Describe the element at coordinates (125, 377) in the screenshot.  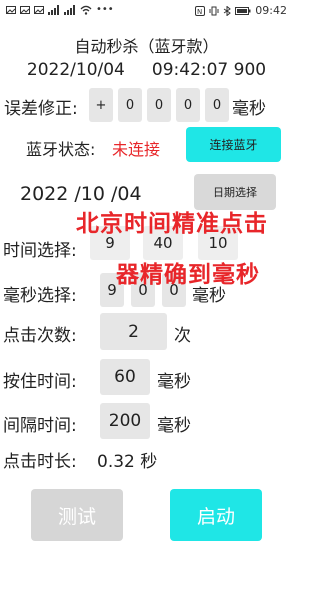
I see `hold-time-field: 60` at that location.